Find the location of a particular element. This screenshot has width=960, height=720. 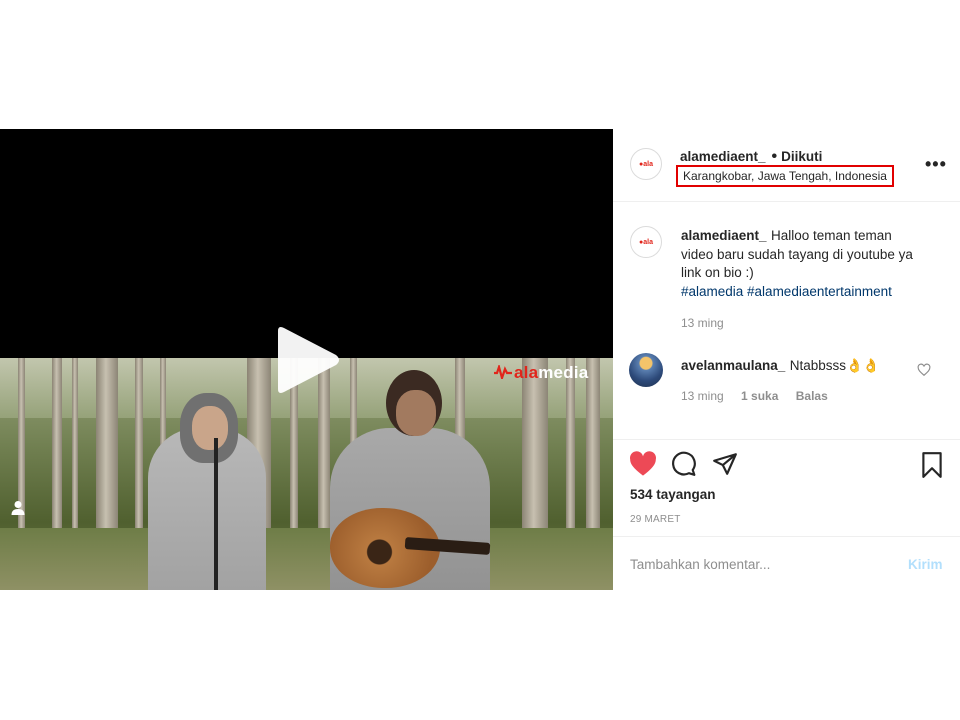

play-icon is located at coordinates (307, 360).